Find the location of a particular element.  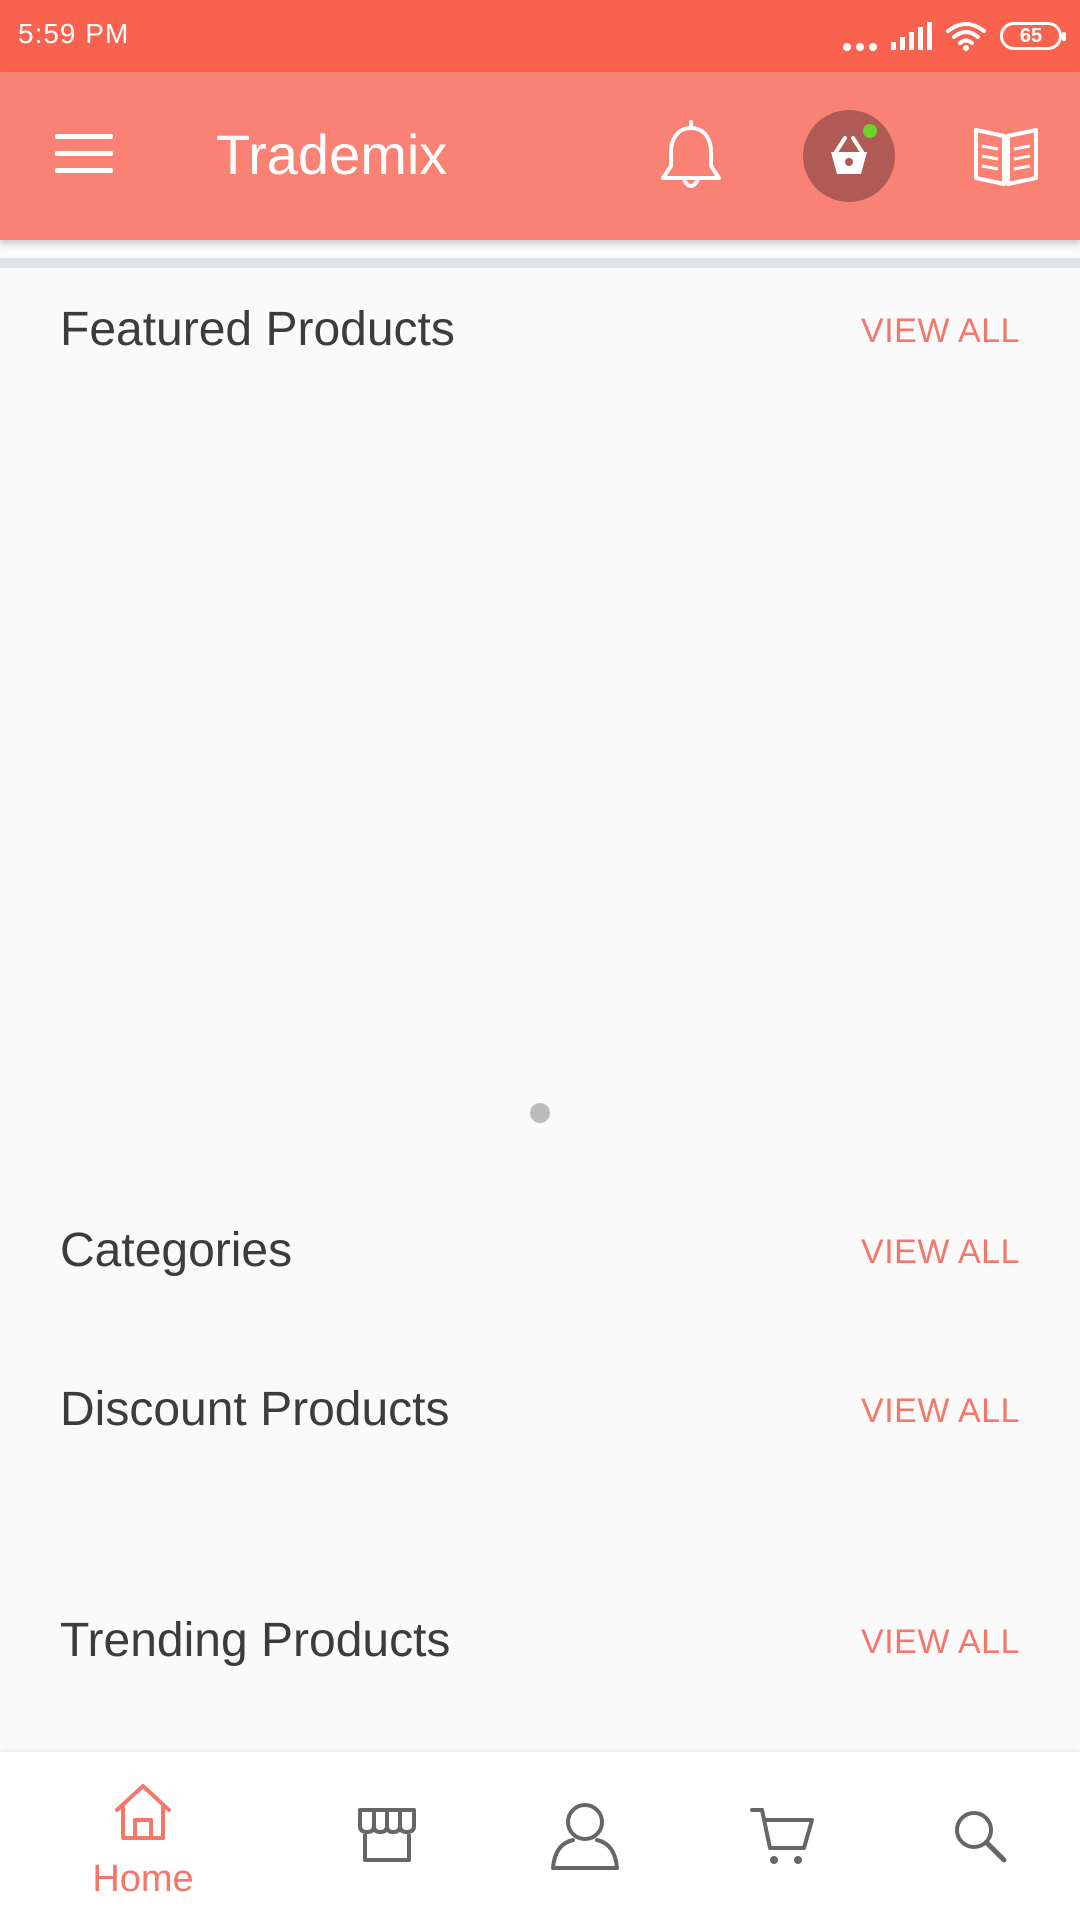

divider is located at coordinates (540, 263).